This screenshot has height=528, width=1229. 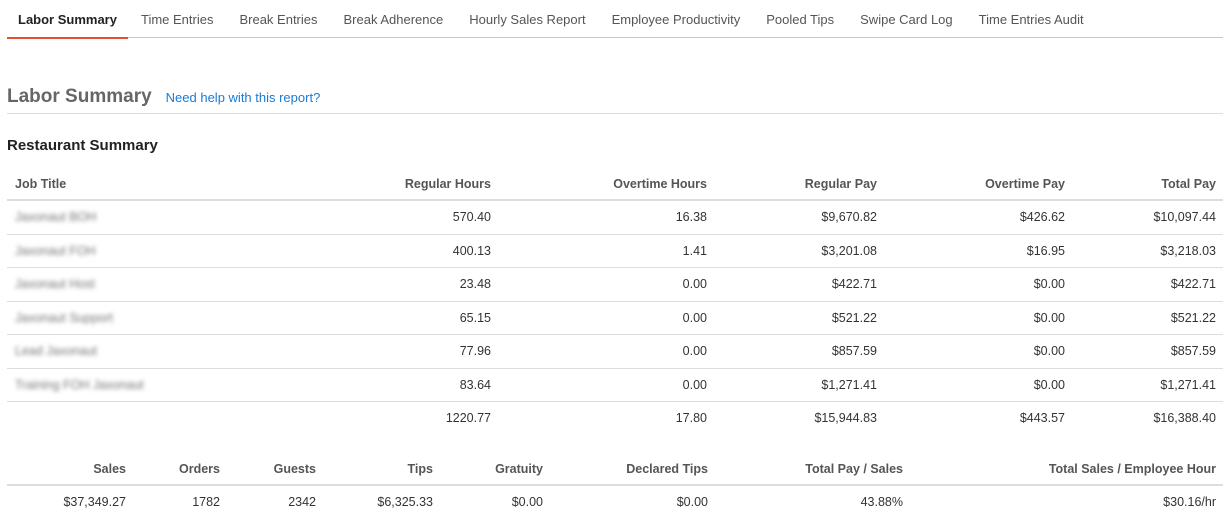 What do you see at coordinates (278, 19) in the screenshot?
I see `tab-break-entries: Break Entries` at bounding box center [278, 19].